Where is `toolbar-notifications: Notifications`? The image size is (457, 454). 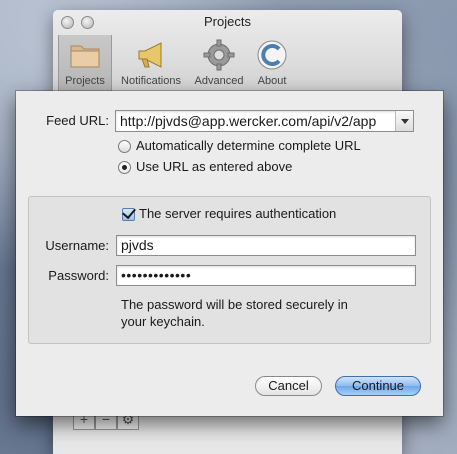 toolbar-notifications: Notifications is located at coordinates (151, 65).